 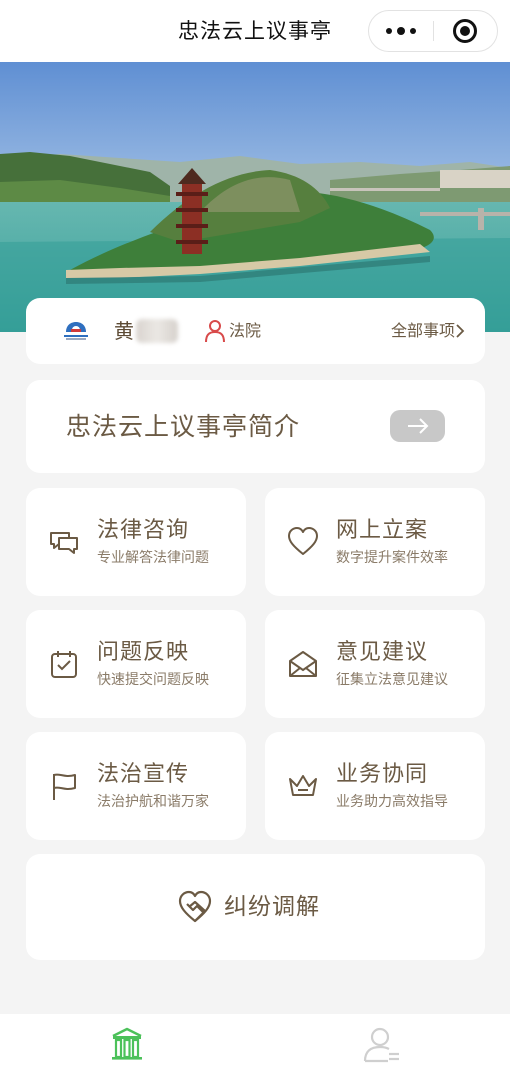 I want to click on user-info-card: 黄 法院 全部事项, so click(x=255, y=331).